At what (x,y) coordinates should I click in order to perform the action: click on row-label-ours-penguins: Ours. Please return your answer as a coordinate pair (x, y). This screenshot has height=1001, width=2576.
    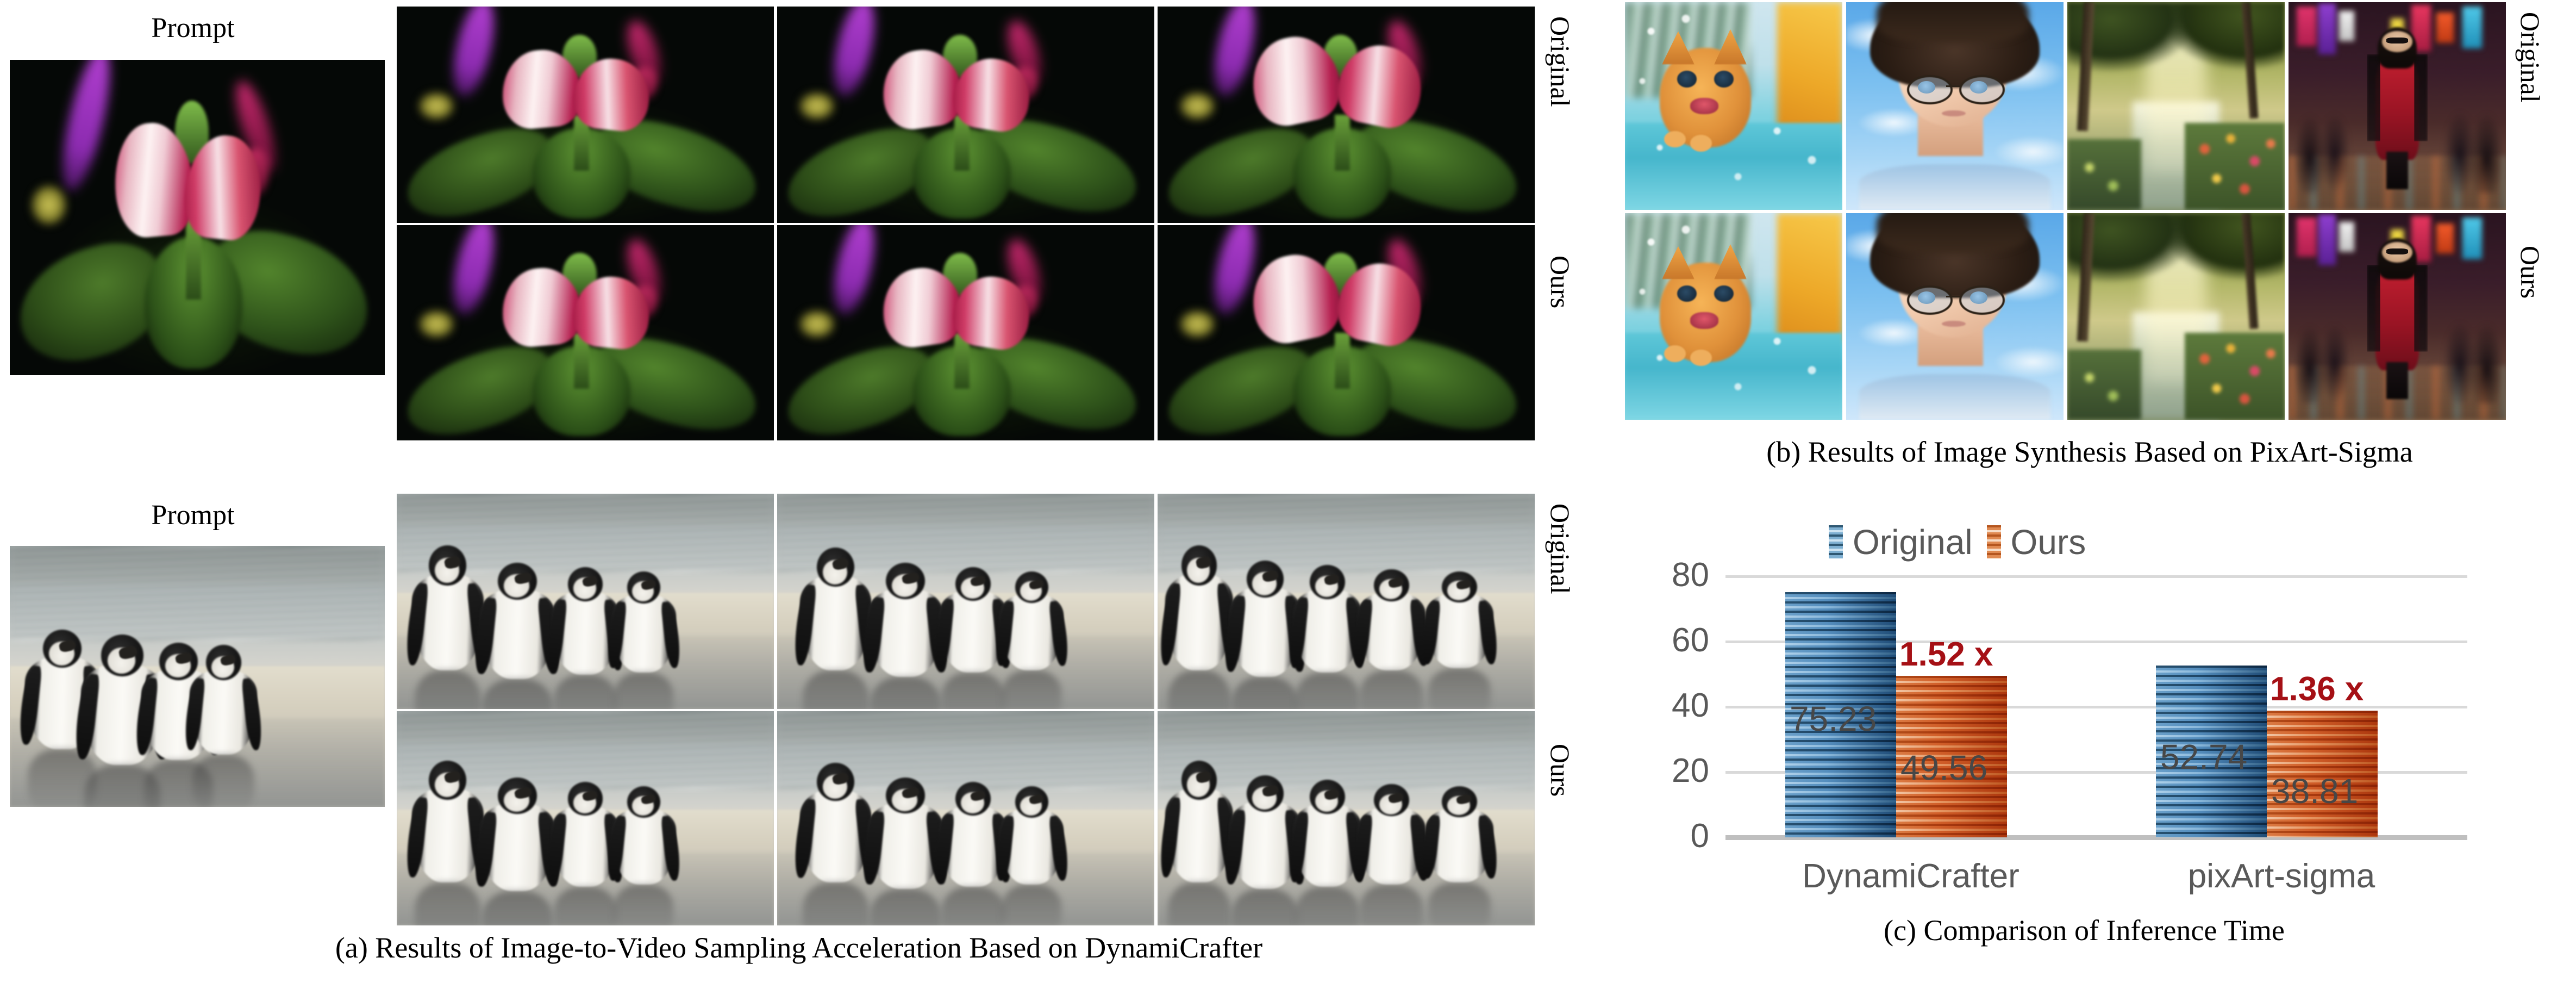
    Looking at the image, I should click on (1560, 770).